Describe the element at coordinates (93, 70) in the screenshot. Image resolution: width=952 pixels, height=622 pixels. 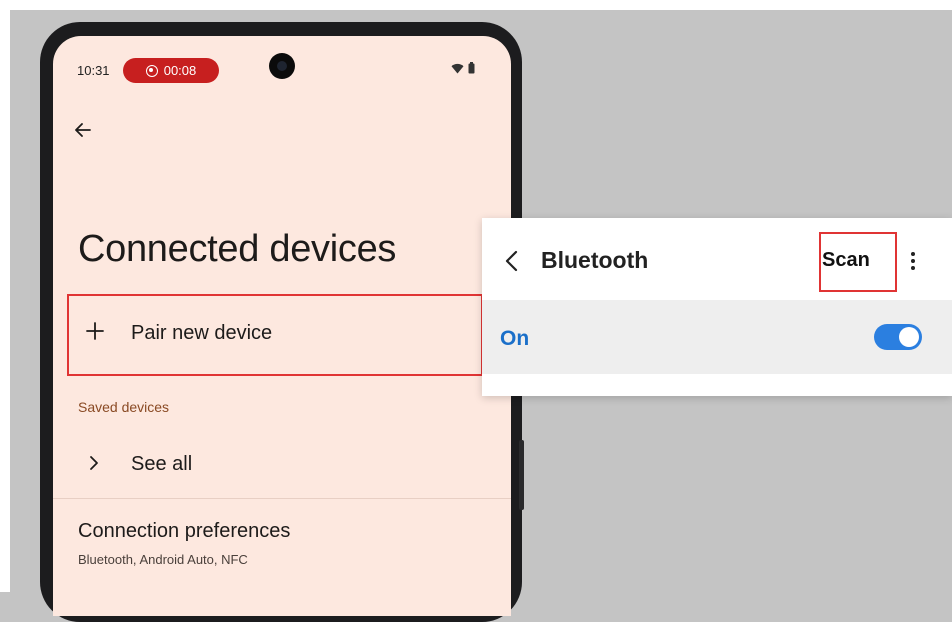
I see `status-time: 10:31` at that location.